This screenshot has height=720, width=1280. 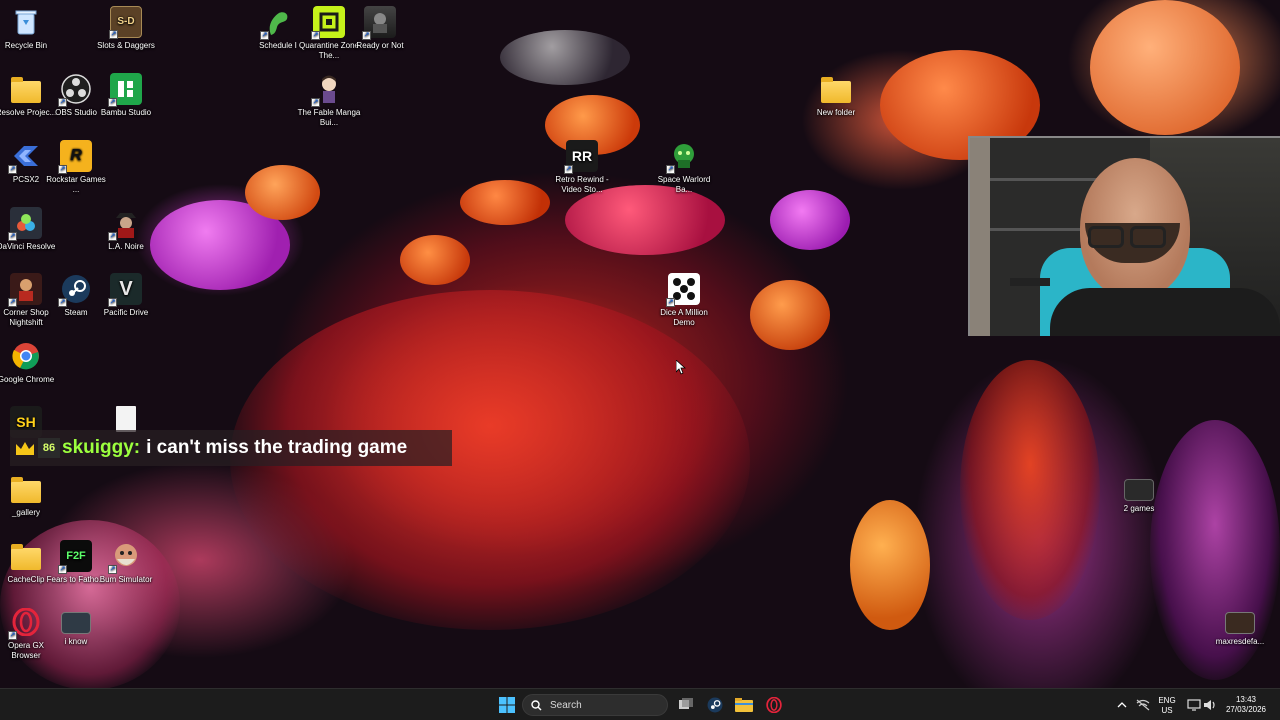 I want to click on desktop-icon-gallery: _gallery, so click(x=29, y=495).